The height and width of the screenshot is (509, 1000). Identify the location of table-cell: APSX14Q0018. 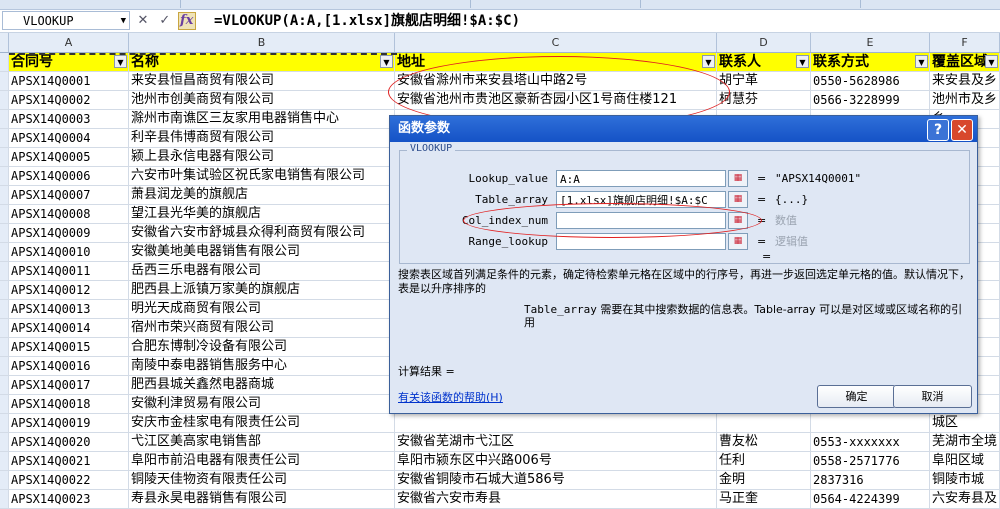
(69, 404).